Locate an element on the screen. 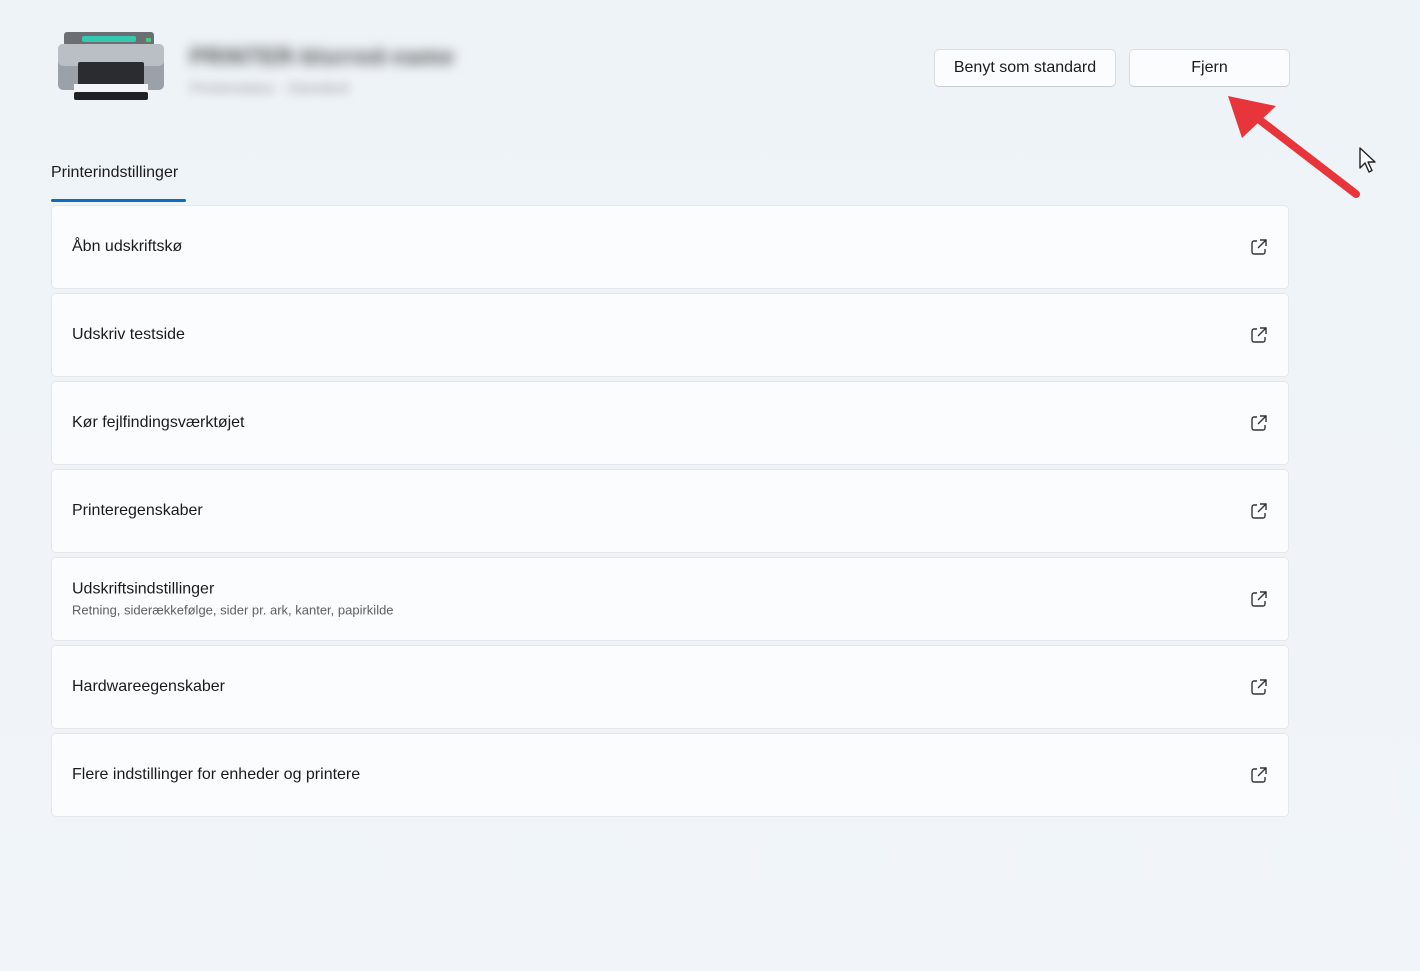  settings-item-printer-properties: Printeregenskaber is located at coordinates (670, 511).